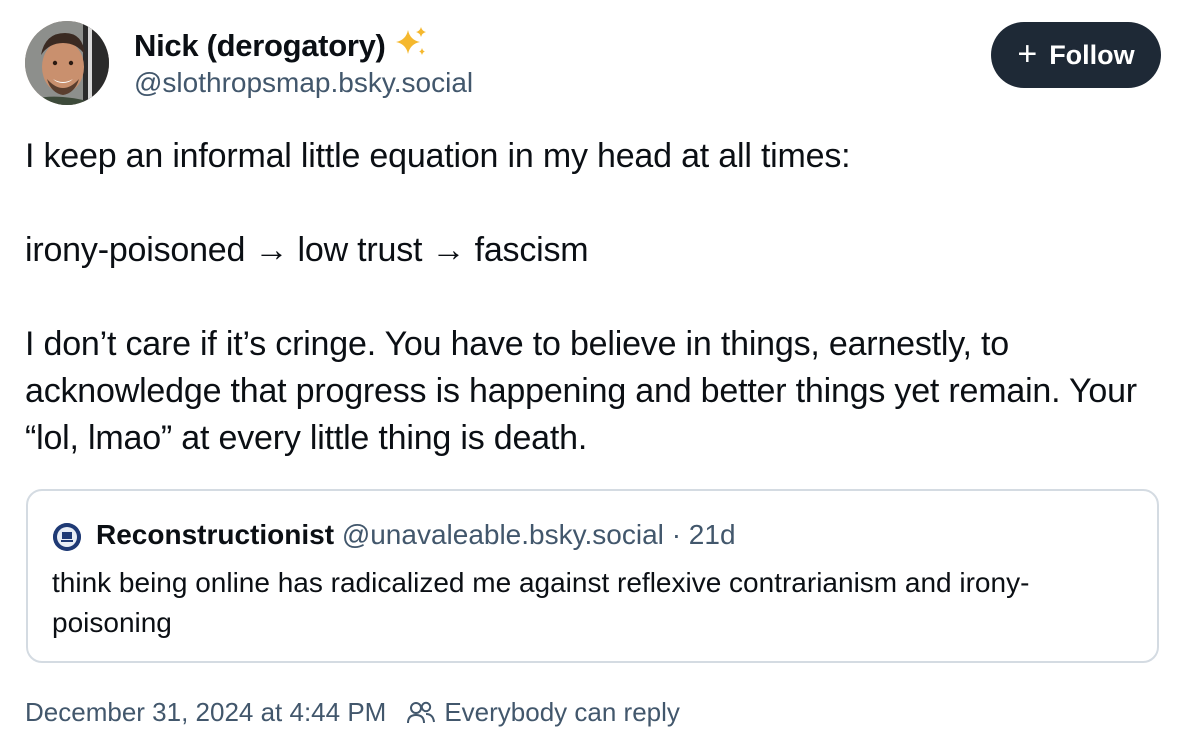 This screenshot has width=1186, height=745. I want to click on quoted-age: 21d, so click(712, 534).